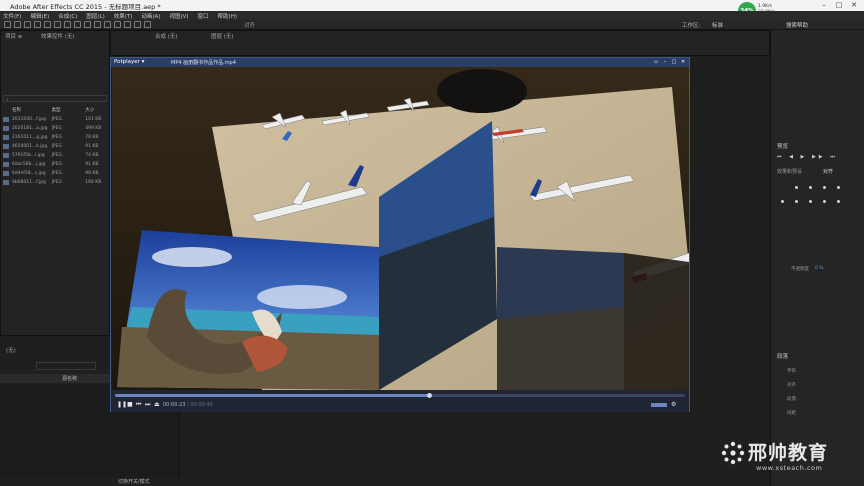  Describe the element at coordinates (717, 25) in the screenshot. I see `workspace-select: 标准` at that location.